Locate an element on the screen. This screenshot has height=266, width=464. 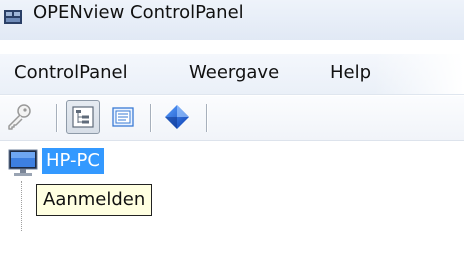
login-key-button is located at coordinates (19, 117).